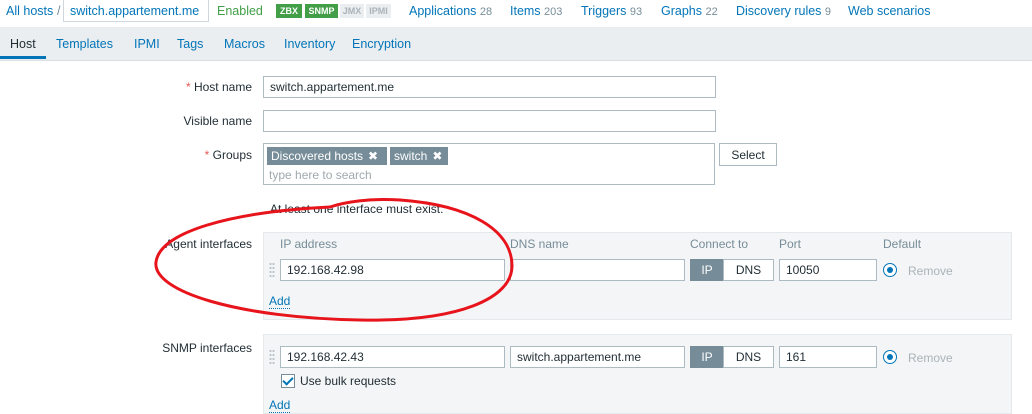  Describe the element at coordinates (748, 154) in the screenshot. I see `select-groups-button: Select` at that location.